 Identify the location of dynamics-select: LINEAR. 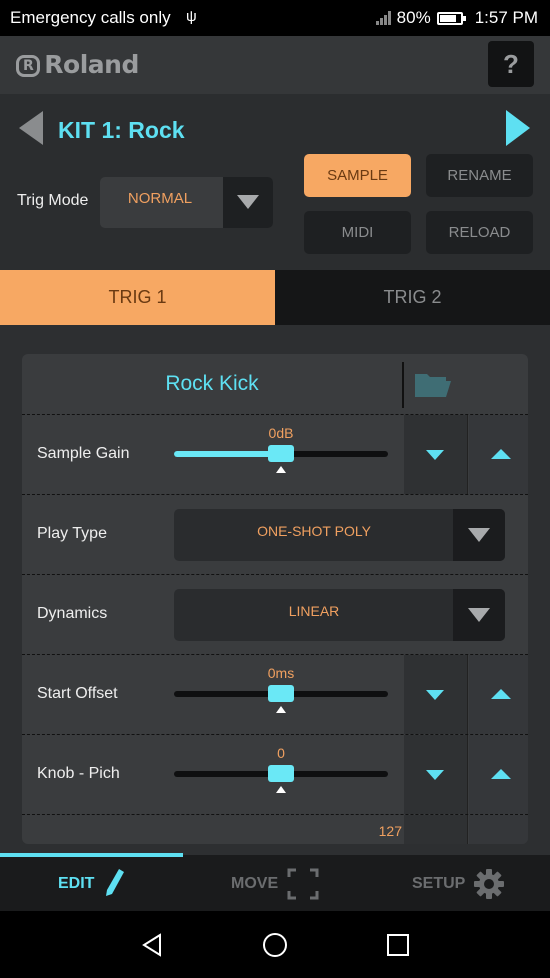
(339, 615).